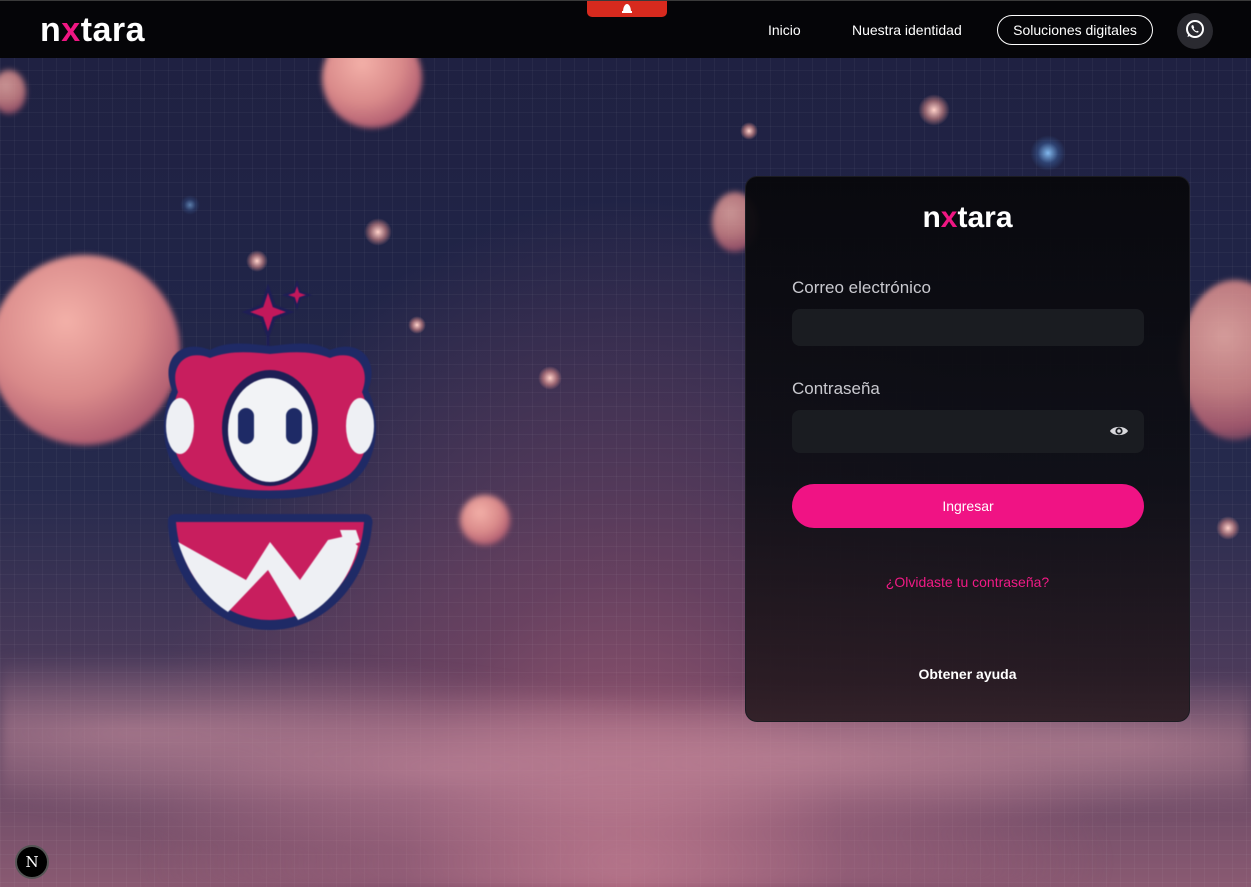 The image size is (1251, 887). I want to click on dev-tools-badge: N, so click(32, 862).